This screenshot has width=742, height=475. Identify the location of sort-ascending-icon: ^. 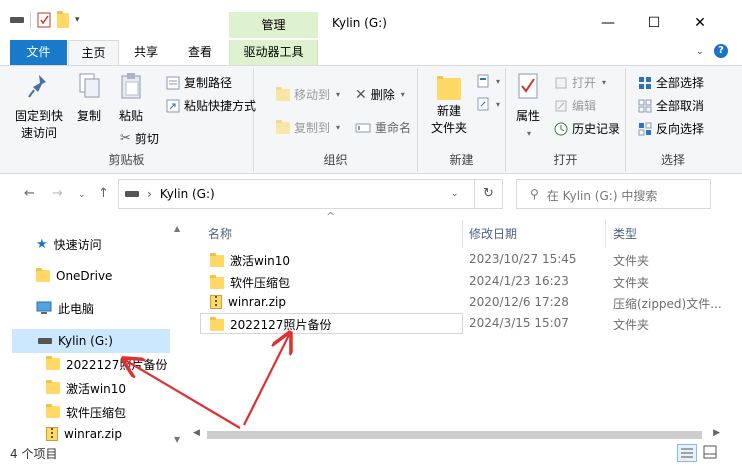
(331, 216).